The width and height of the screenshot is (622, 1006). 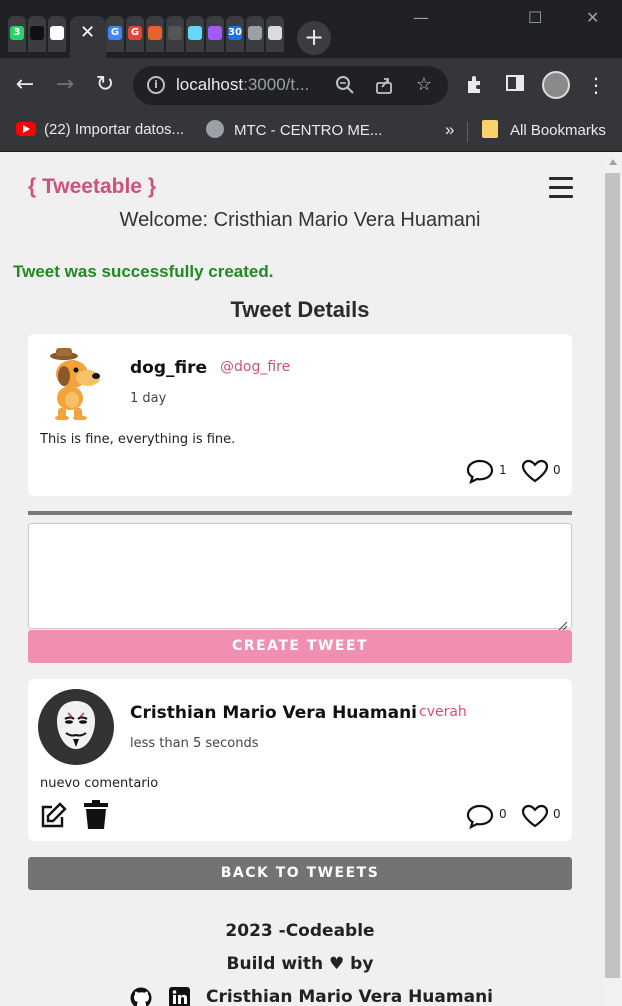 What do you see at coordinates (515, 85) in the screenshot?
I see `side-panel-icon` at bounding box center [515, 85].